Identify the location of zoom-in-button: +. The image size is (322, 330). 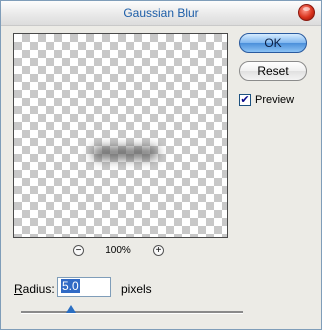
(158, 250).